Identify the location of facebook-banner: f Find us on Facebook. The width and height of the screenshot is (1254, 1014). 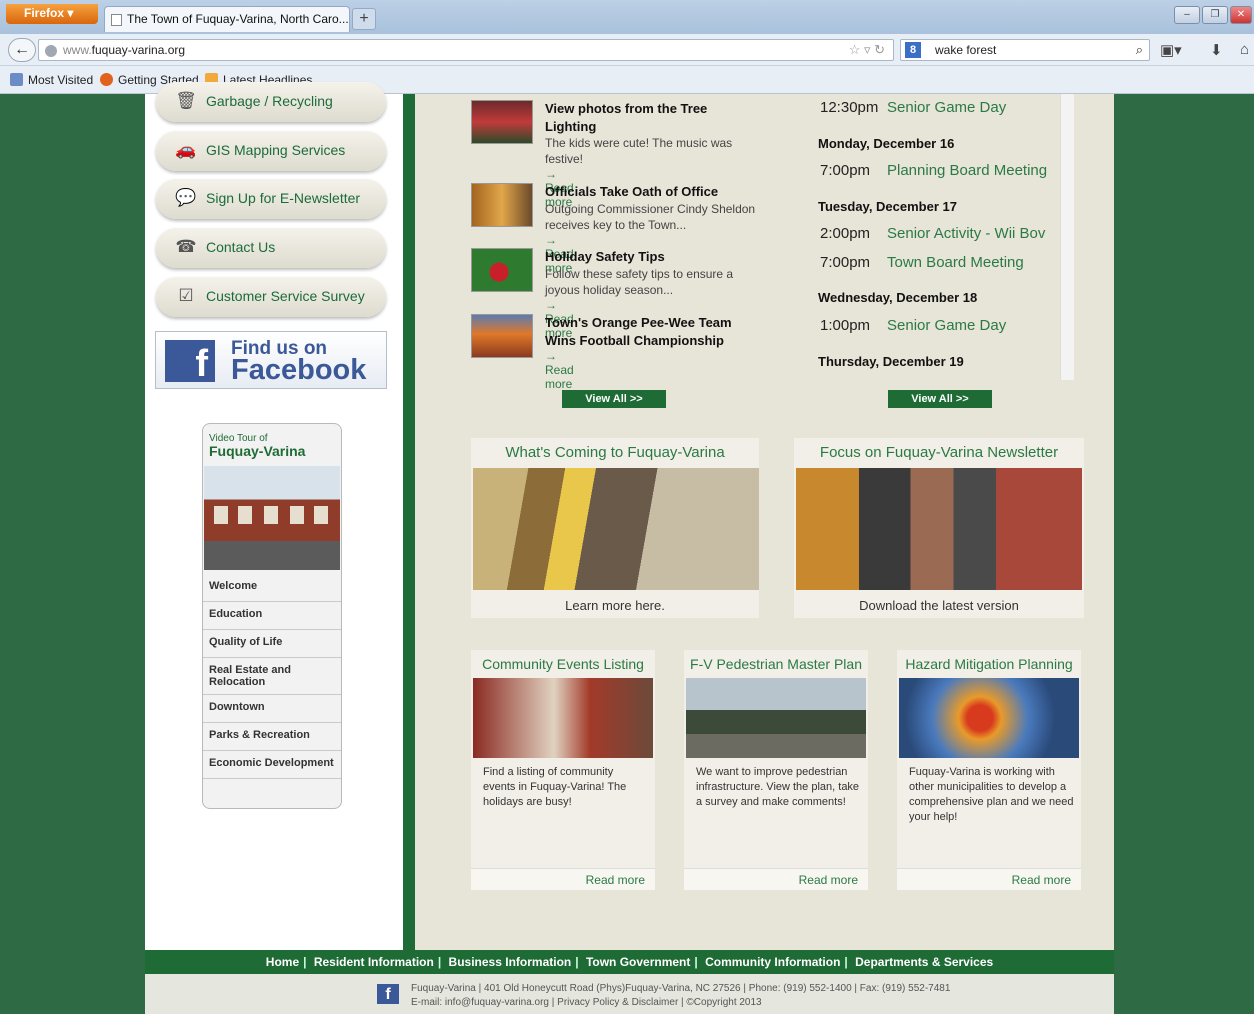
(271, 360).